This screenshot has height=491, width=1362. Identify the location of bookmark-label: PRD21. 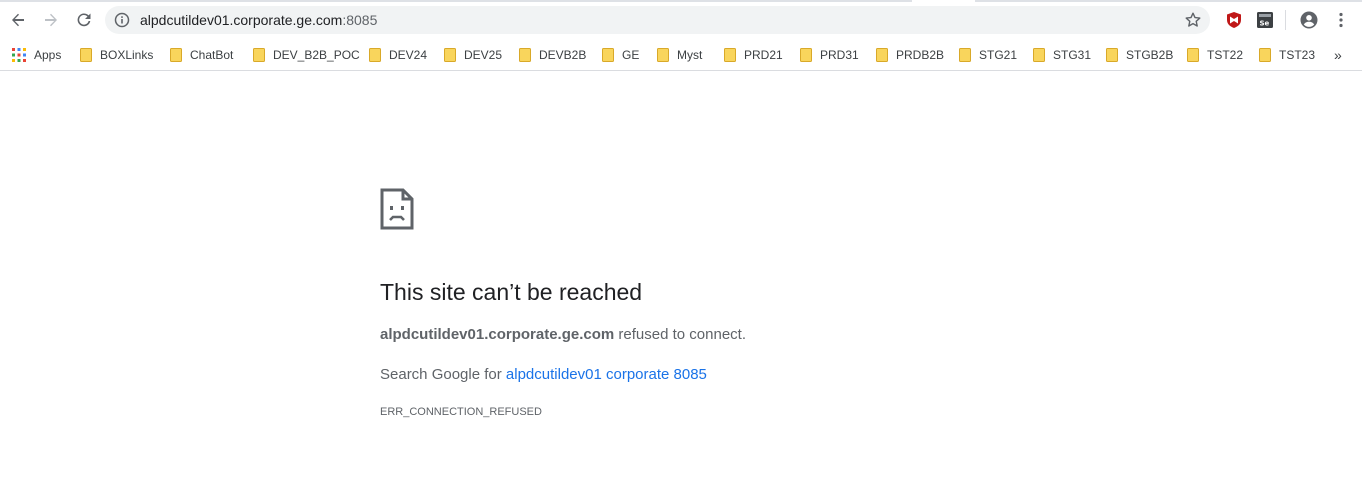
(763, 55).